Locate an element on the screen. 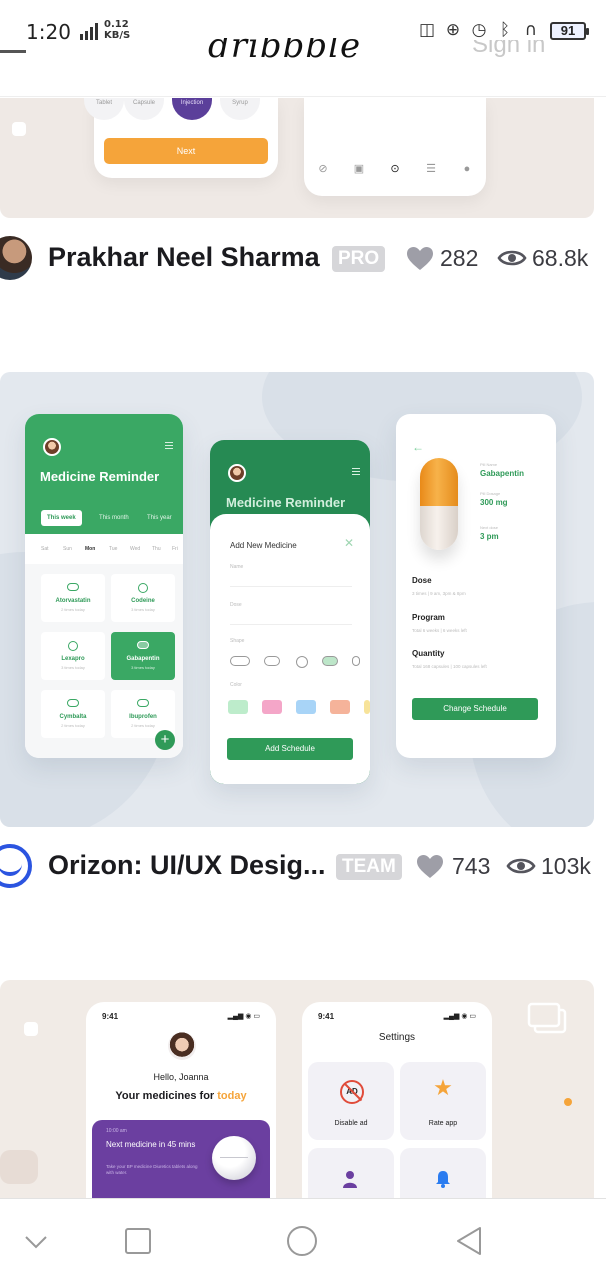  bell-icon is located at coordinates (443, 1179).